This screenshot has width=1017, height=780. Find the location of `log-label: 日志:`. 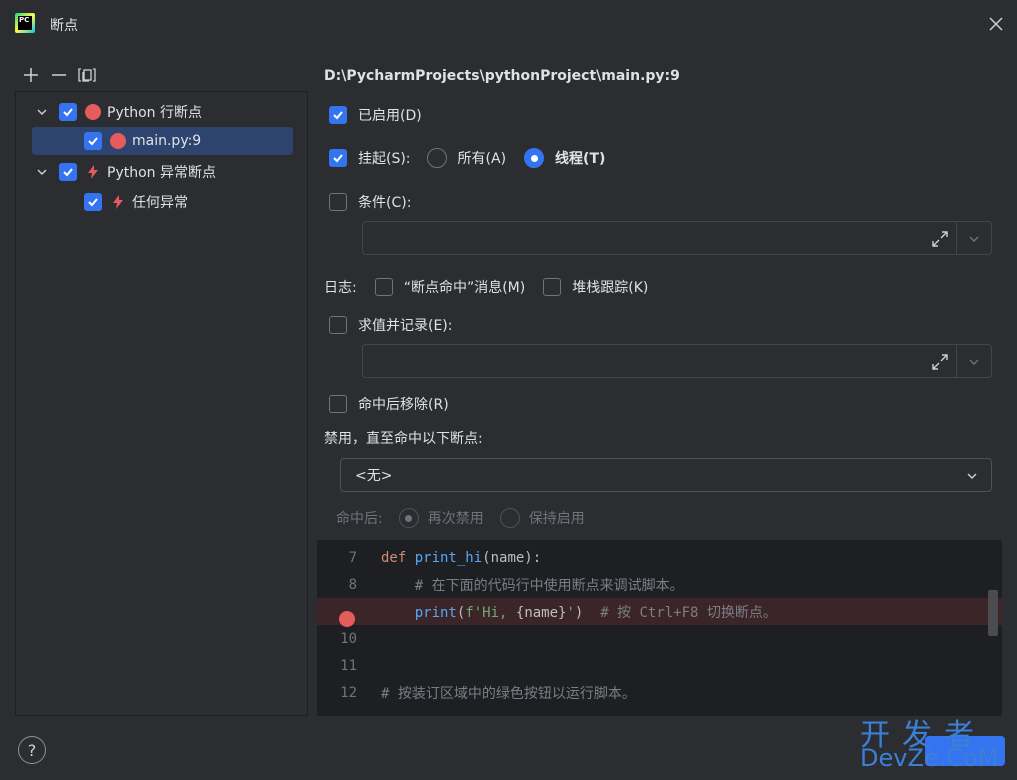

log-label: 日志: is located at coordinates (340, 288).